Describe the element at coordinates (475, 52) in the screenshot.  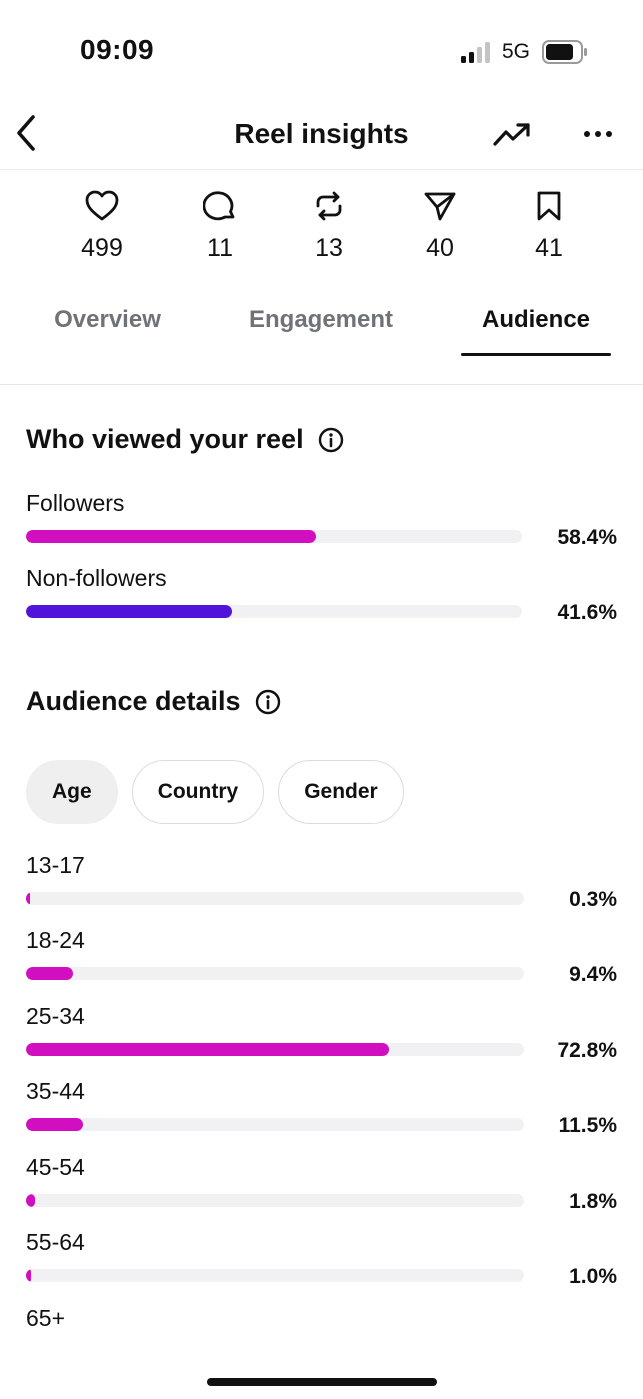
I see `cellular-signal-icon` at that location.